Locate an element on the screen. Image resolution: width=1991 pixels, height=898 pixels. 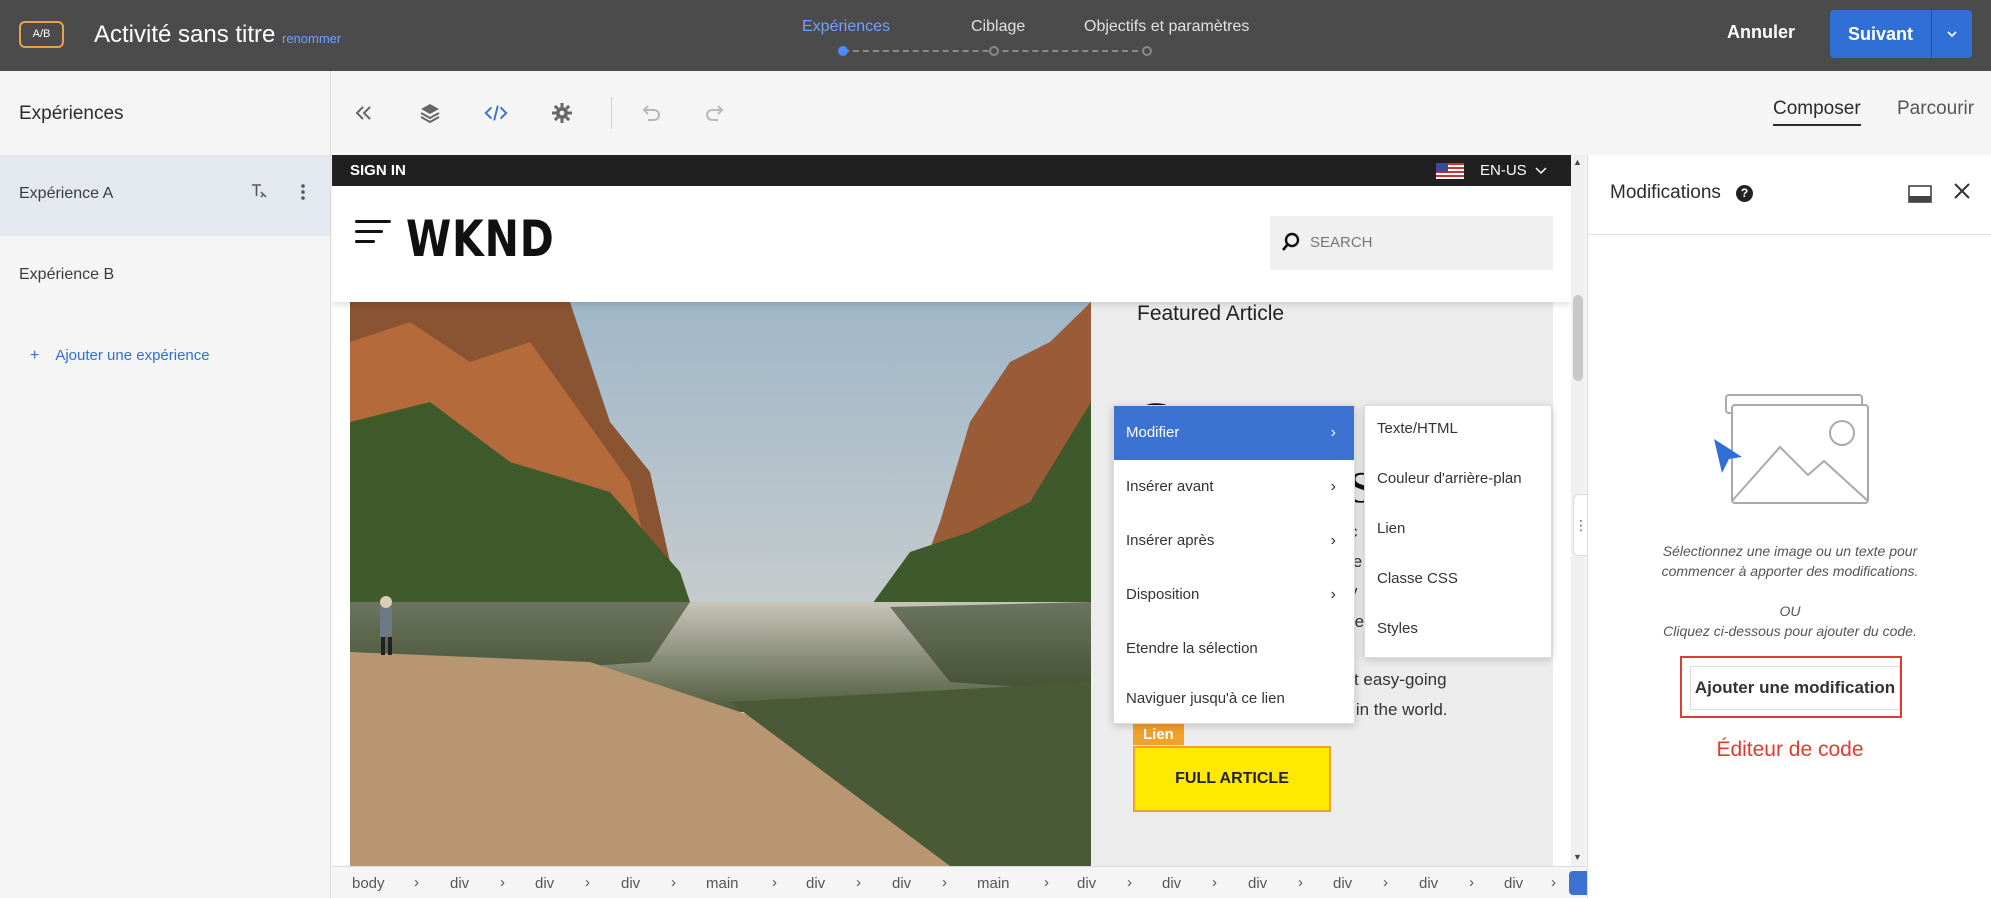
rename-link: renommer is located at coordinates (311, 38).